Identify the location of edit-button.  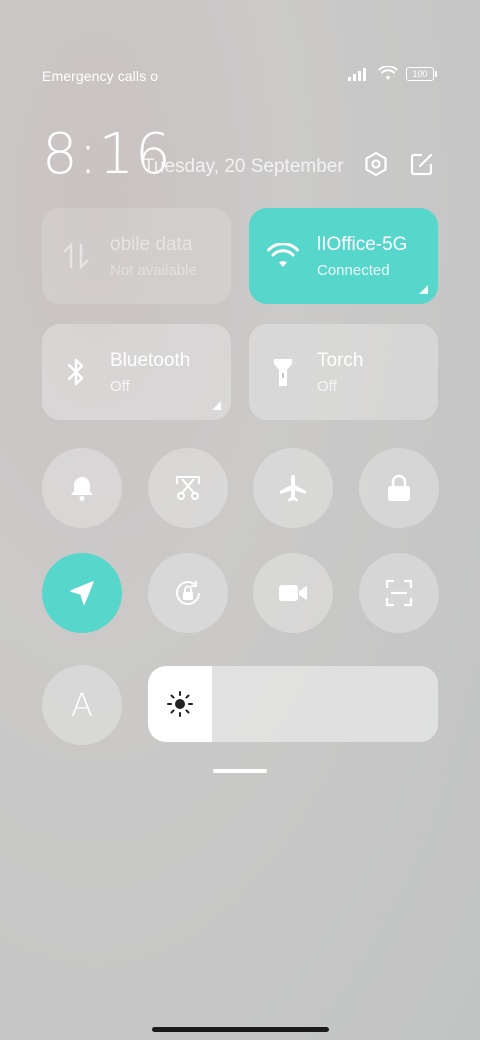
(422, 164).